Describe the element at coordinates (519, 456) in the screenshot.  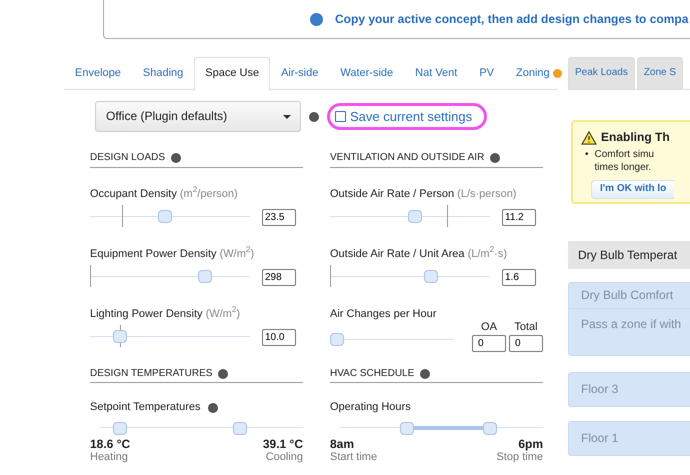
I see `caption-text: Stop time` at that location.